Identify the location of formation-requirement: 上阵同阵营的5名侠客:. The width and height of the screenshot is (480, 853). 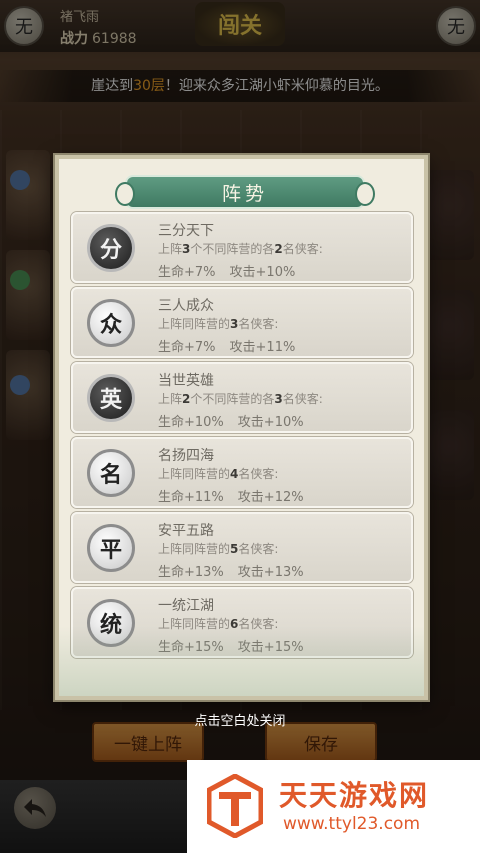
(218, 548).